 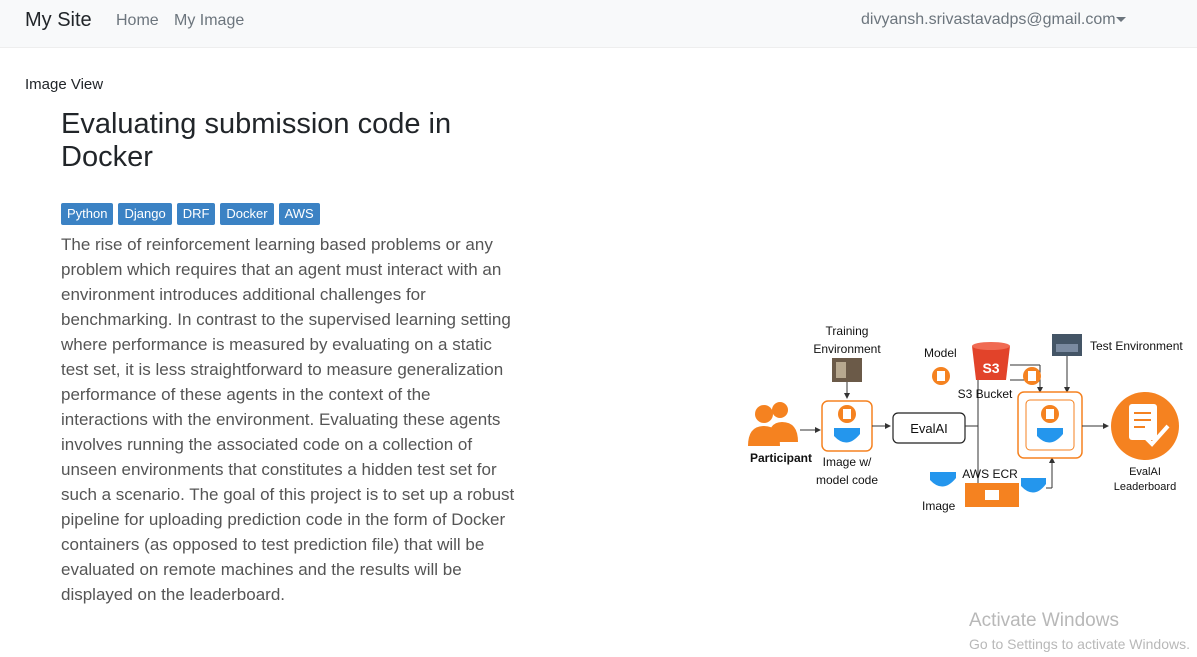 What do you see at coordinates (773, 424) in the screenshot?
I see `participant-icon` at bounding box center [773, 424].